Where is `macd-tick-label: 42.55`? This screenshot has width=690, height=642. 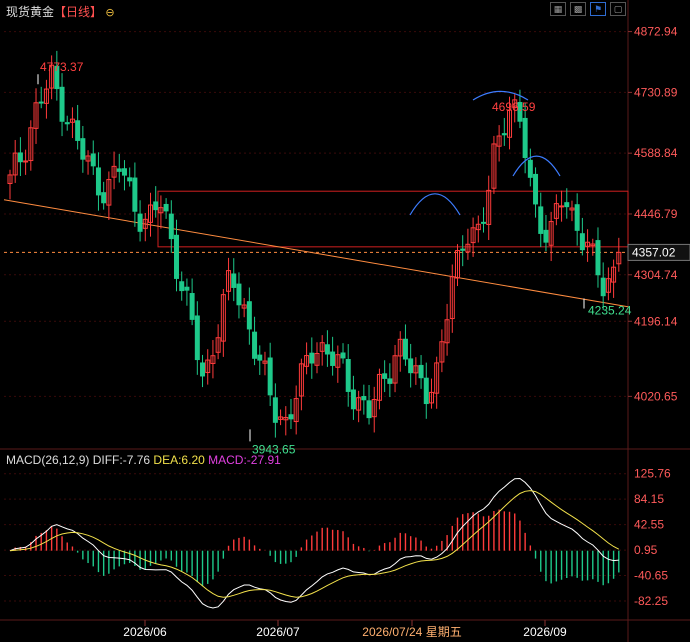 macd-tick-label: 42.55 is located at coordinates (649, 525).